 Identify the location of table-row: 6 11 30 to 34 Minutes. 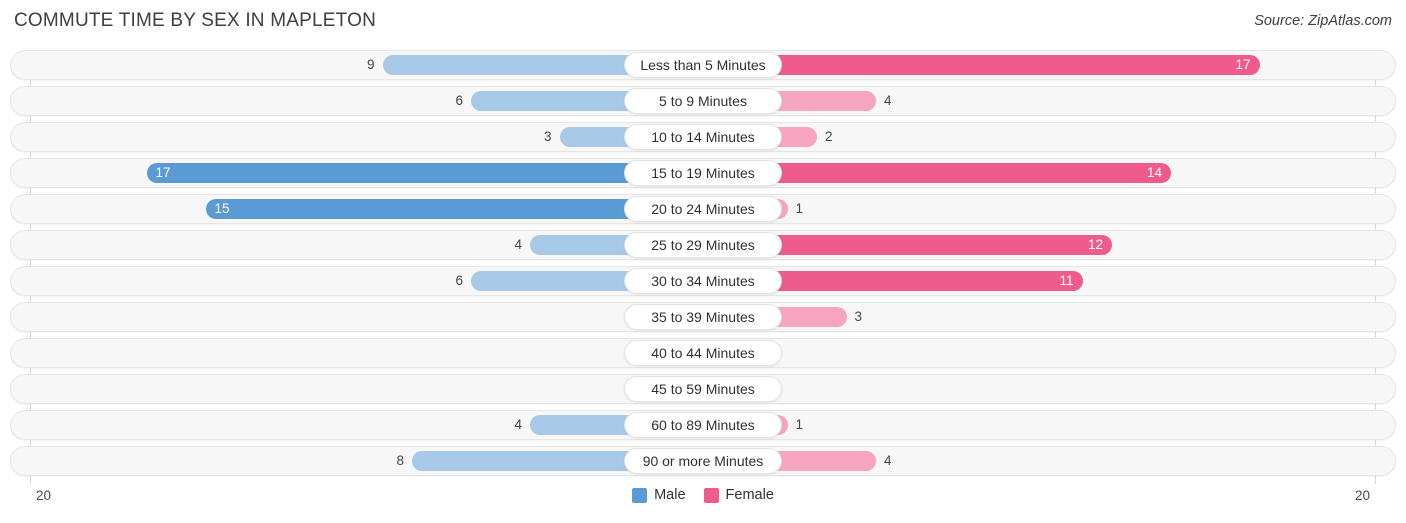
(703, 281).